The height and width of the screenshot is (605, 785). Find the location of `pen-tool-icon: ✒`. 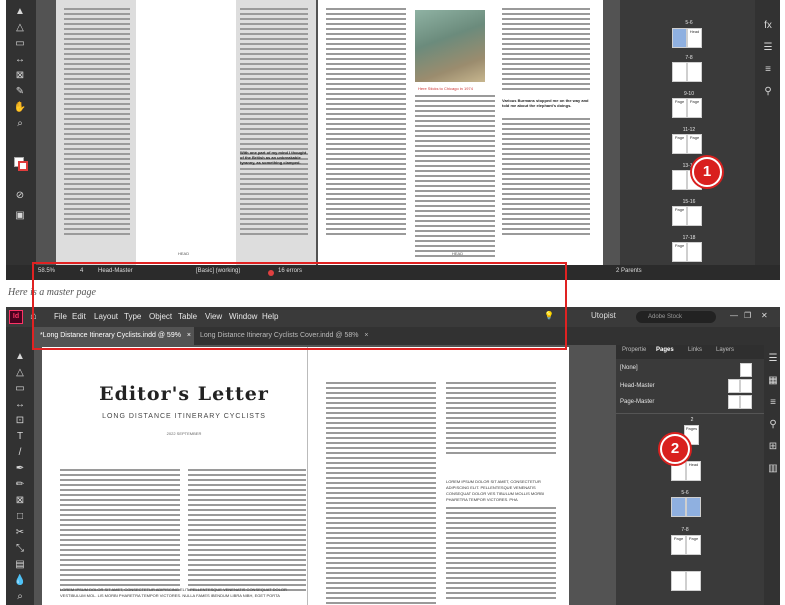

pen-tool-icon: ✒ is located at coordinates (20, 469).